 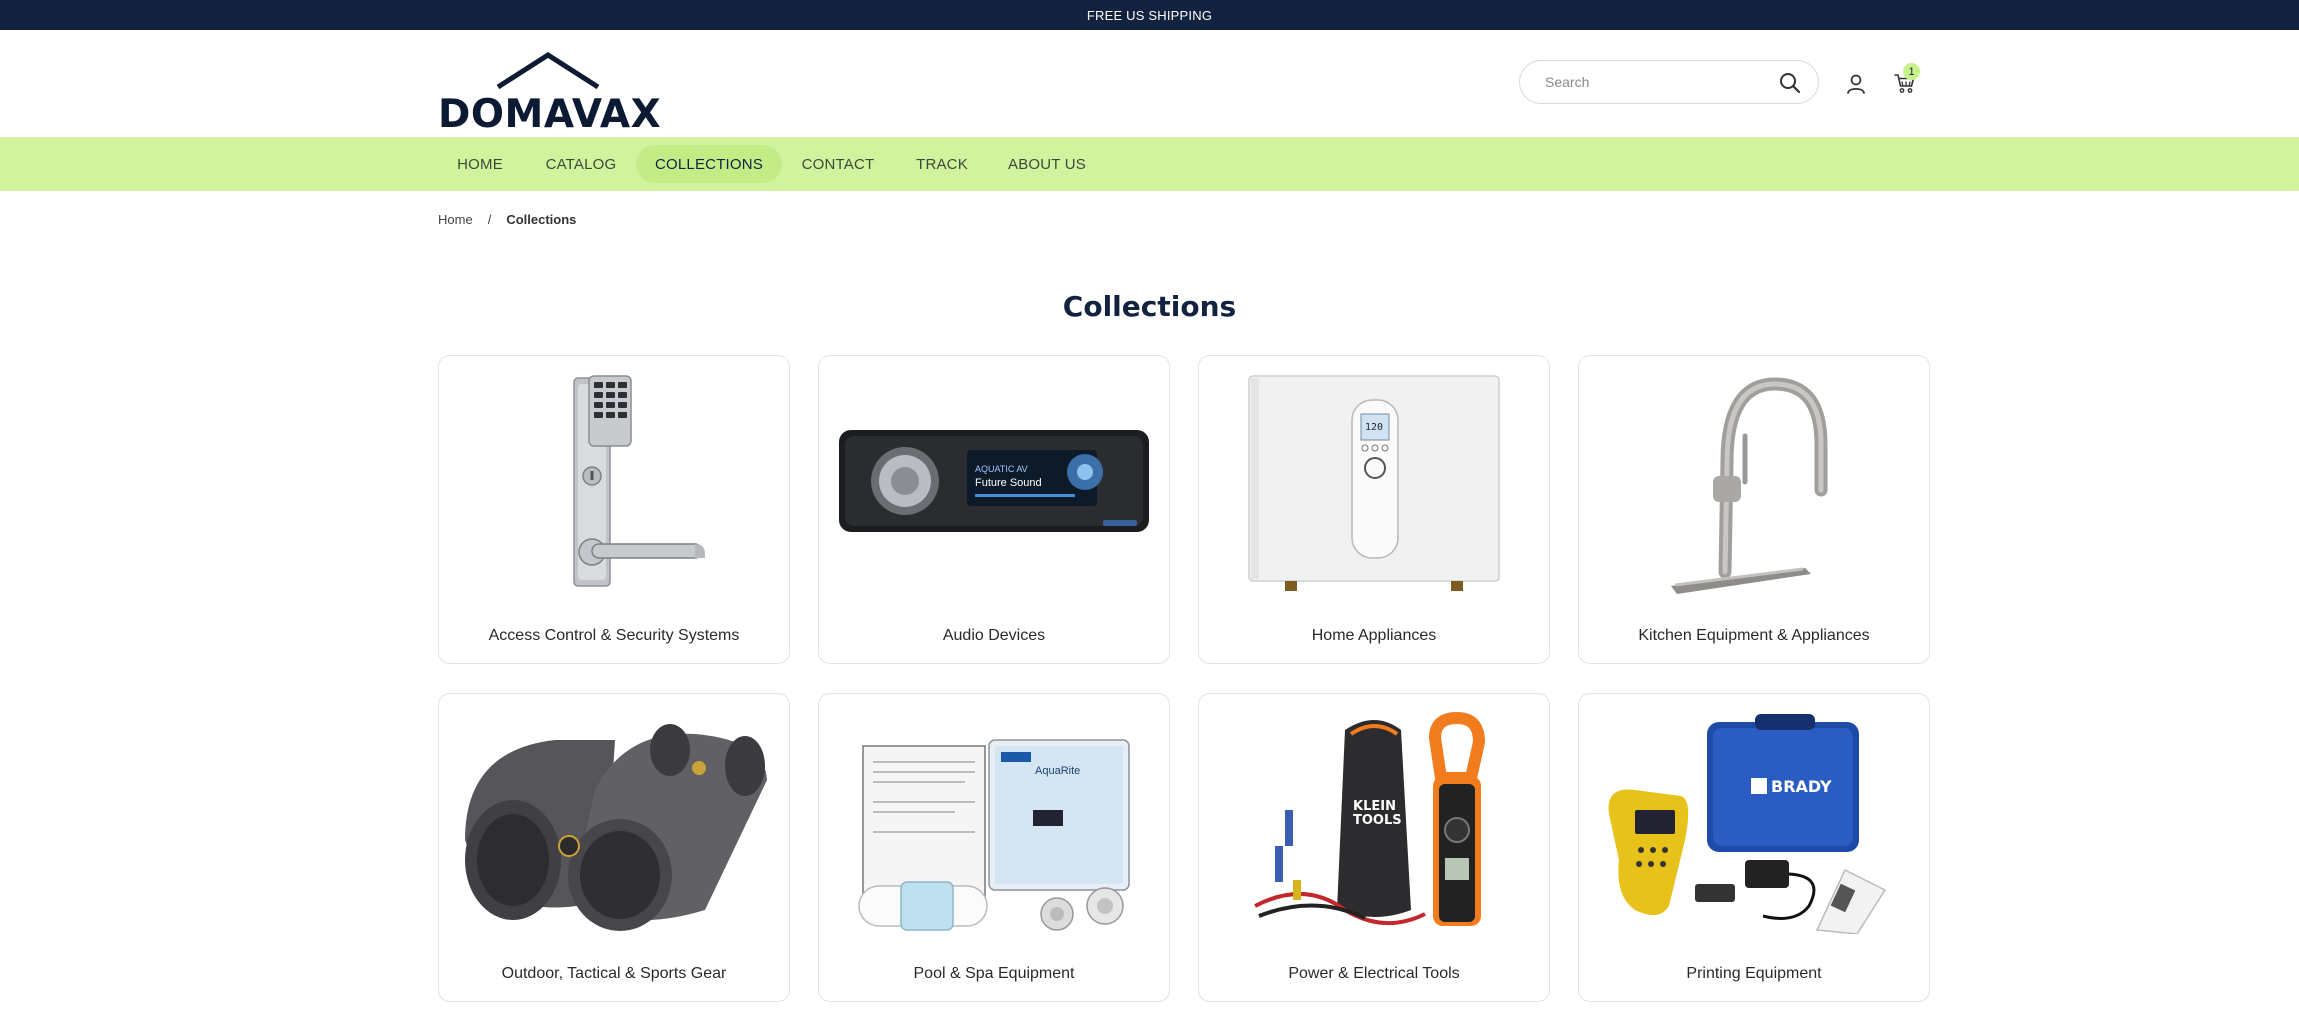 What do you see at coordinates (548, 71) in the screenshot?
I see `roof-icon` at bounding box center [548, 71].